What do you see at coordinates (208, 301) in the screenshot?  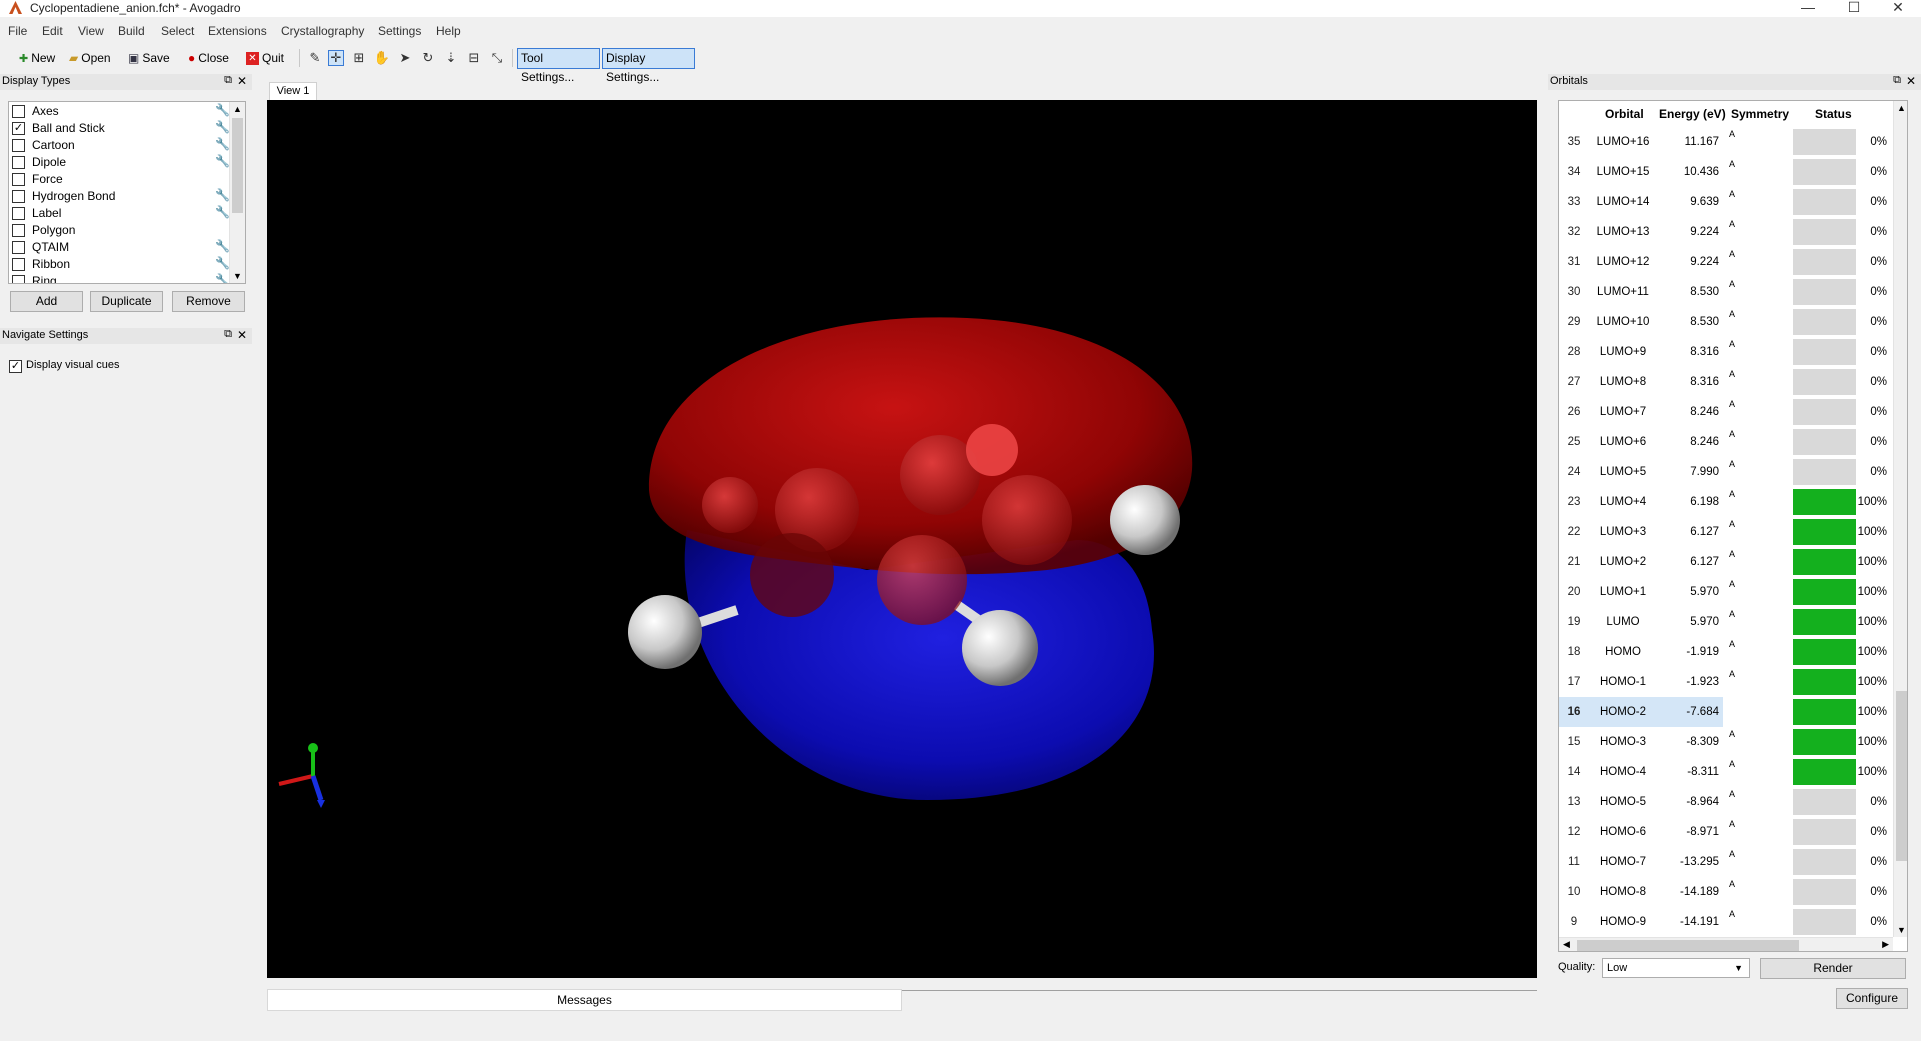 I see `remove-button: Remove` at bounding box center [208, 301].